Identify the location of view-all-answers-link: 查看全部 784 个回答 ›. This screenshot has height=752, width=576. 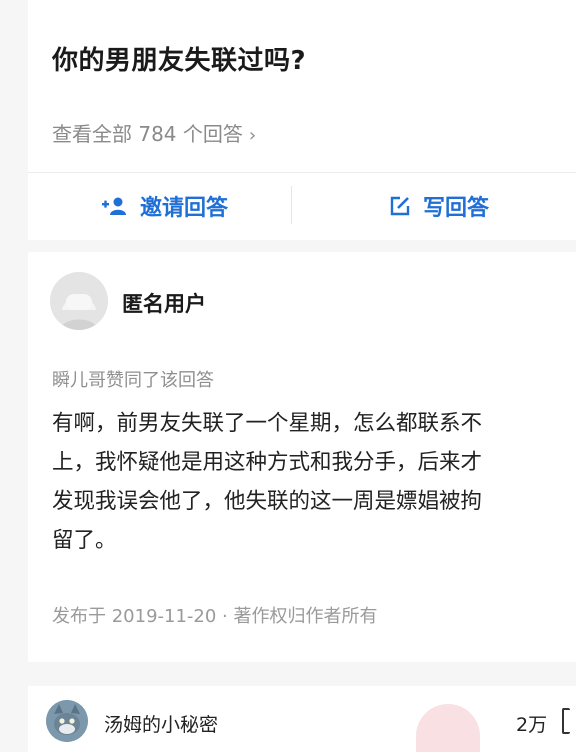
(154, 132).